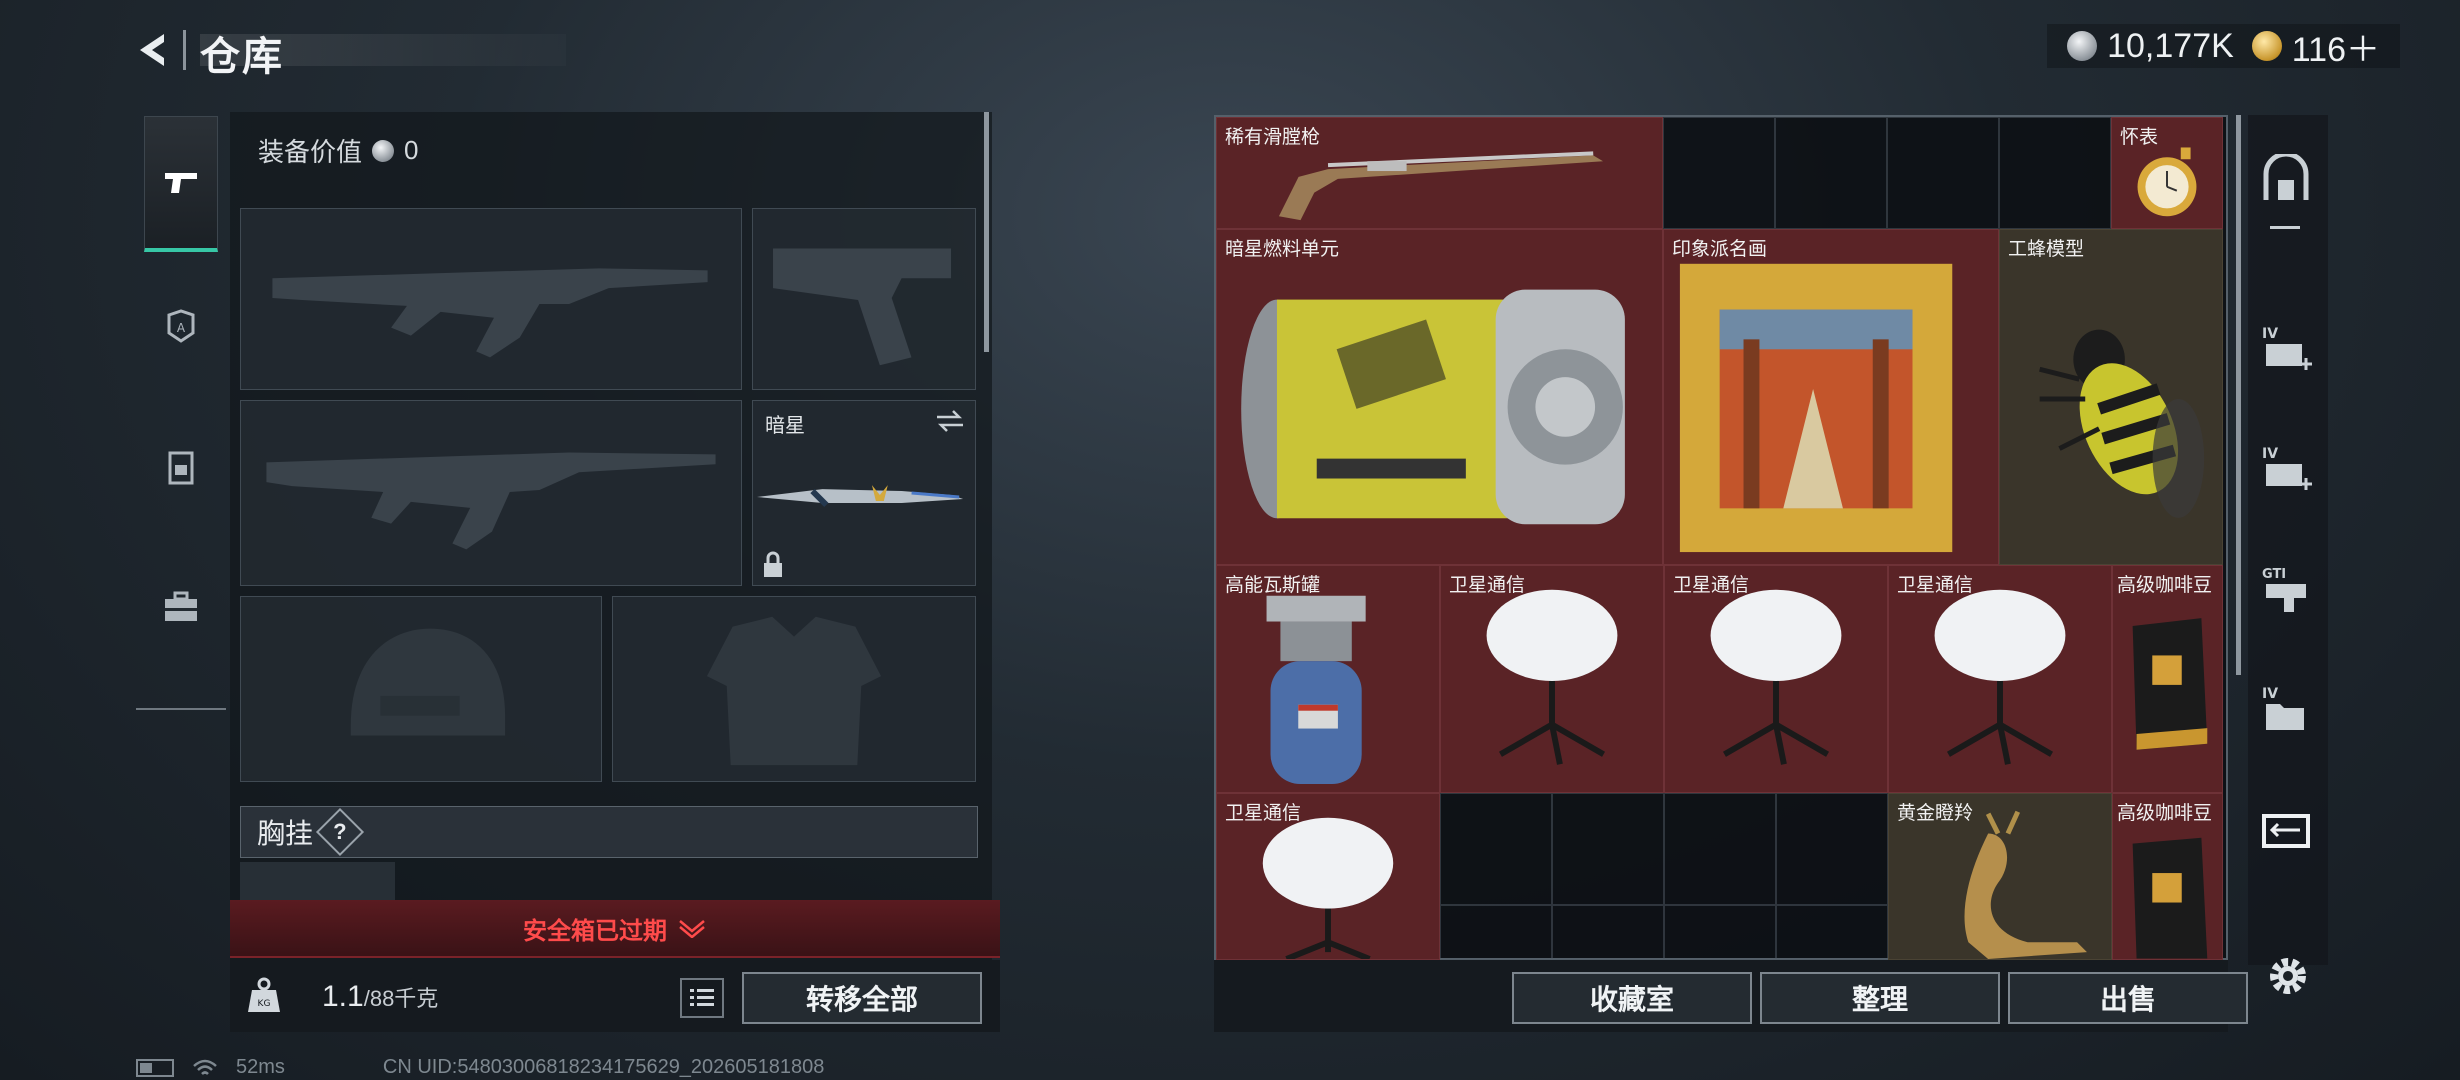 This screenshot has height=1080, width=2460. Describe the element at coordinates (181, 709) in the screenshot. I see `rail-divider` at that location.